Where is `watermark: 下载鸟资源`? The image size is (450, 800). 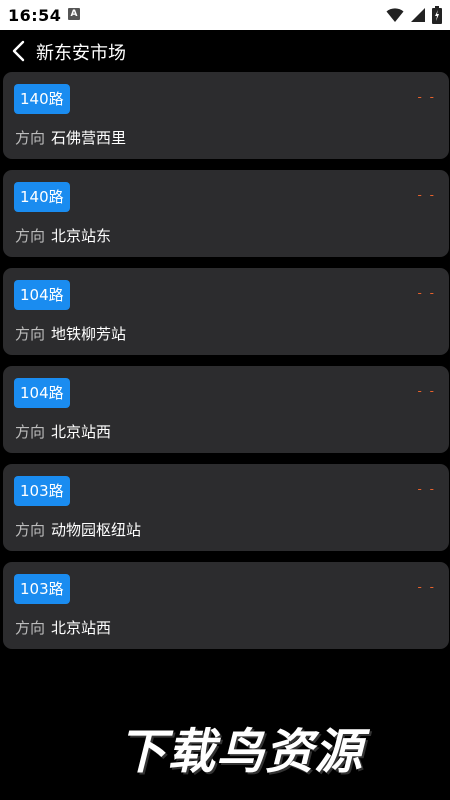
watermark: 下载鸟资源 is located at coordinates (241, 752).